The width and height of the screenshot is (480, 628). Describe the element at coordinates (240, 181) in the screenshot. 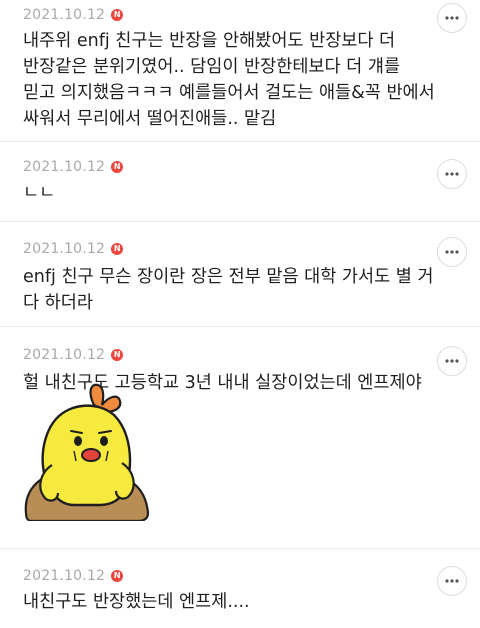

I see `comment-item: 2021.10.12 N ㄴㄴ` at that location.